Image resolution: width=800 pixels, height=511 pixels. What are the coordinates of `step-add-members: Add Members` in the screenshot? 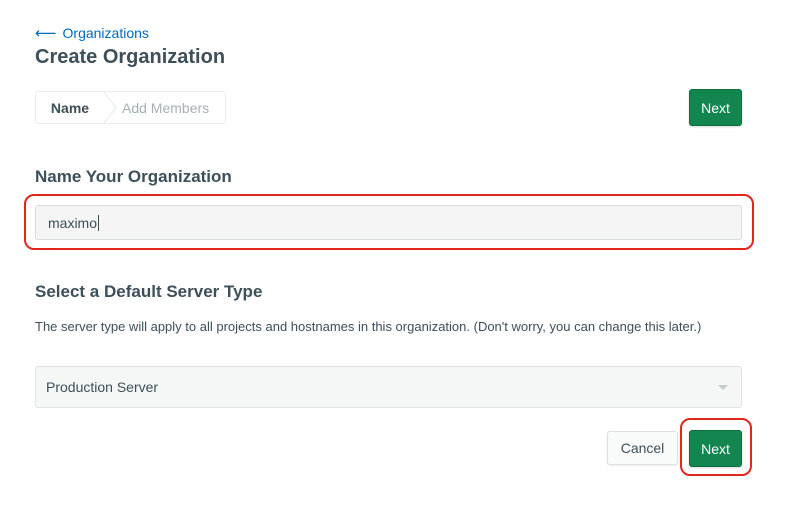 It's located at (164, 107).